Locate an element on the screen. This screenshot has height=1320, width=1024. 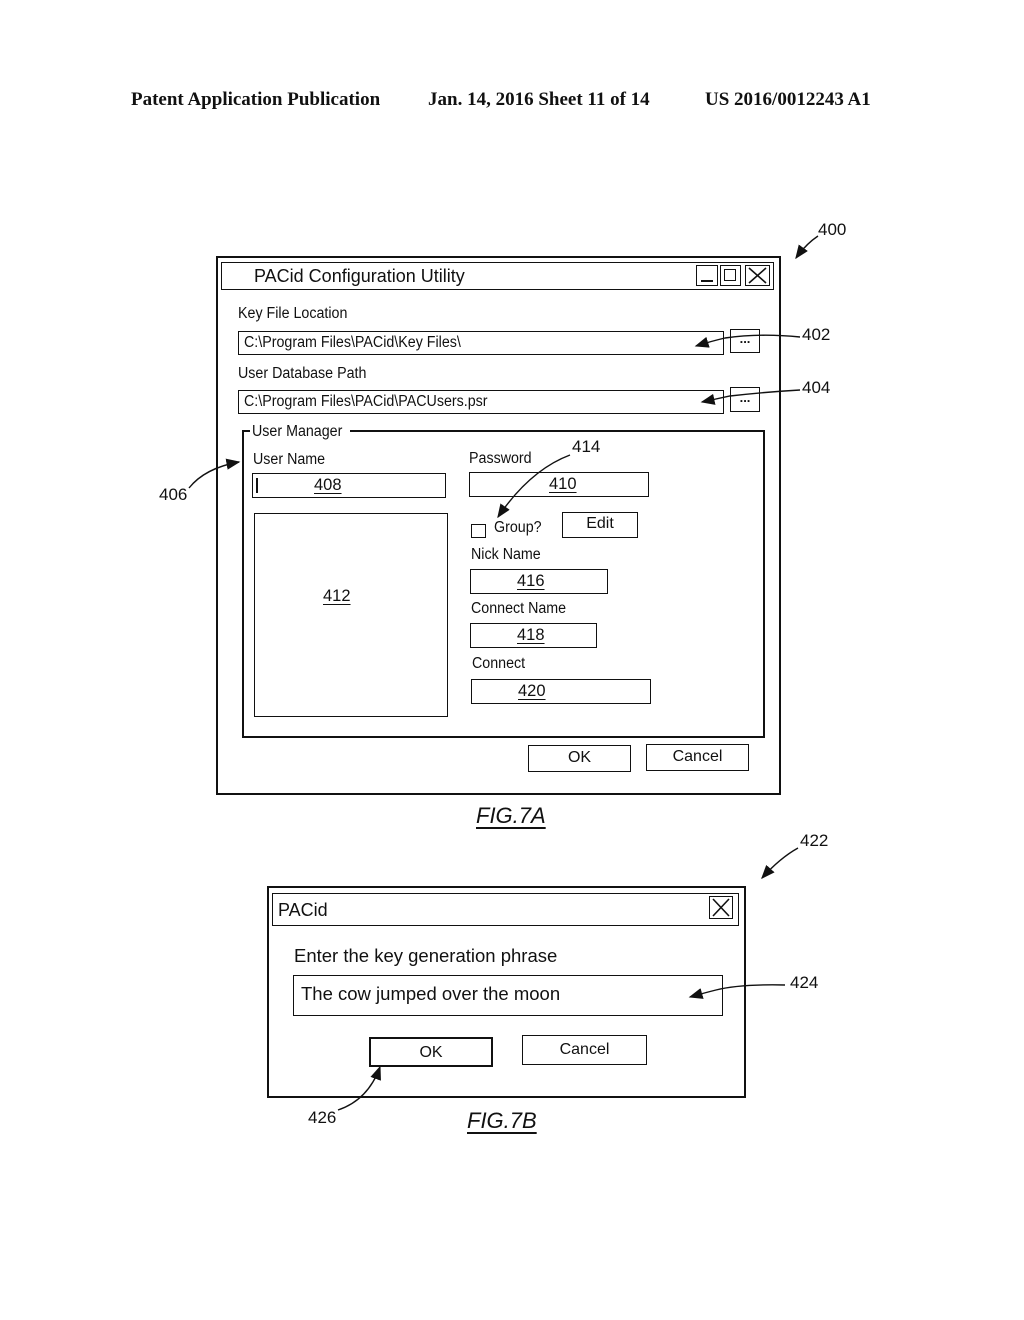
ref-400: 400 is located at coordinates (832, 229).